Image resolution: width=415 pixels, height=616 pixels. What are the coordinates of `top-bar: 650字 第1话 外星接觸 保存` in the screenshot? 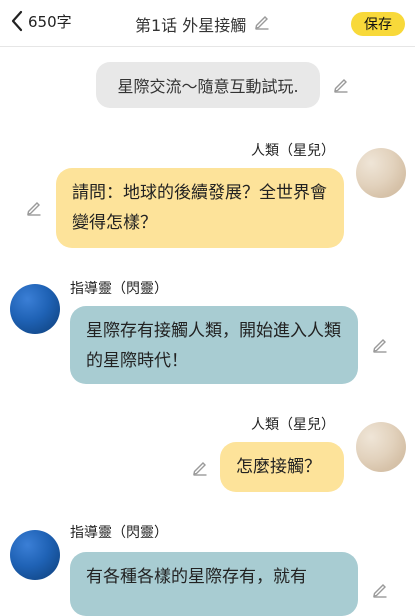 It's located at (207, 23).